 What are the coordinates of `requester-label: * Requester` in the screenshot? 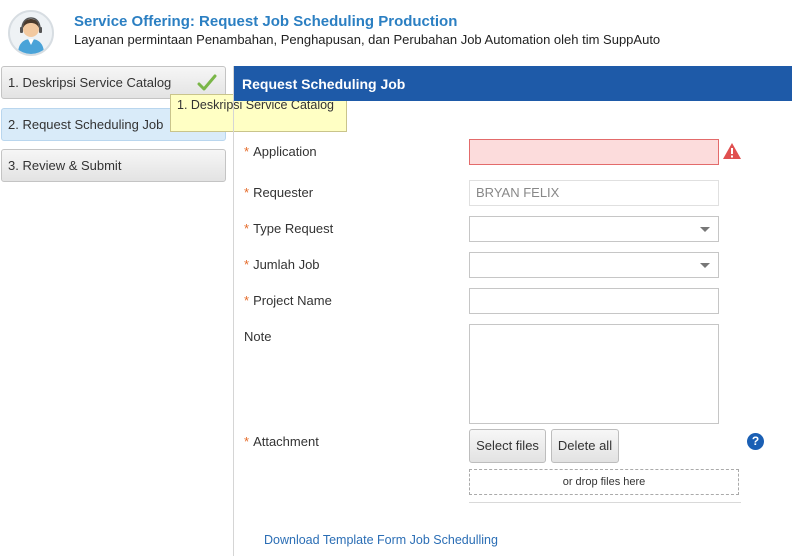 It's located at (279, 192).